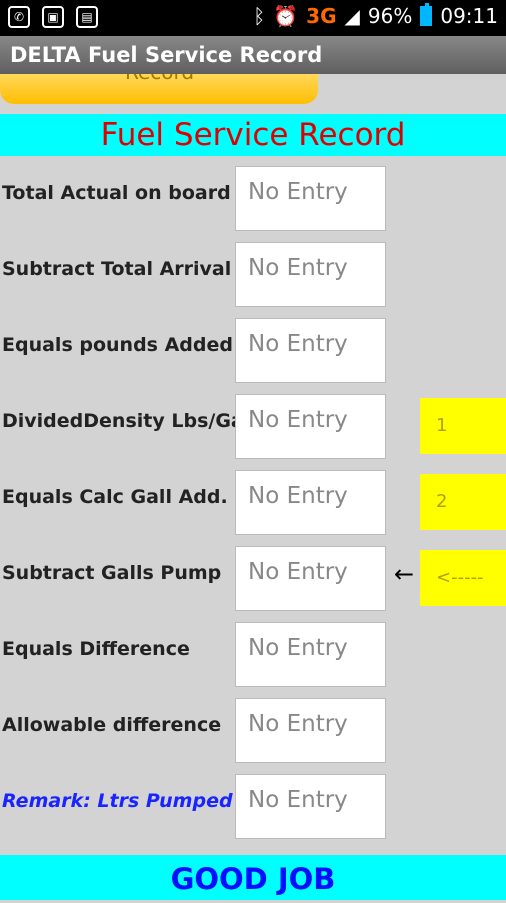 The width and height of the screenshot is (506, 903). Describe the element at coordinates (321, 16) in the screenshot. I see `network-indicator: 3G` at that location.